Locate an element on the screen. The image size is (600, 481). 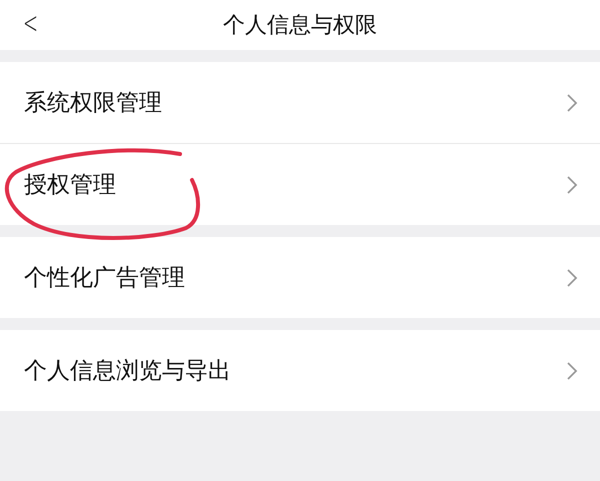
page-title: 个人信息与权限 is located at coordinates (300, 26).